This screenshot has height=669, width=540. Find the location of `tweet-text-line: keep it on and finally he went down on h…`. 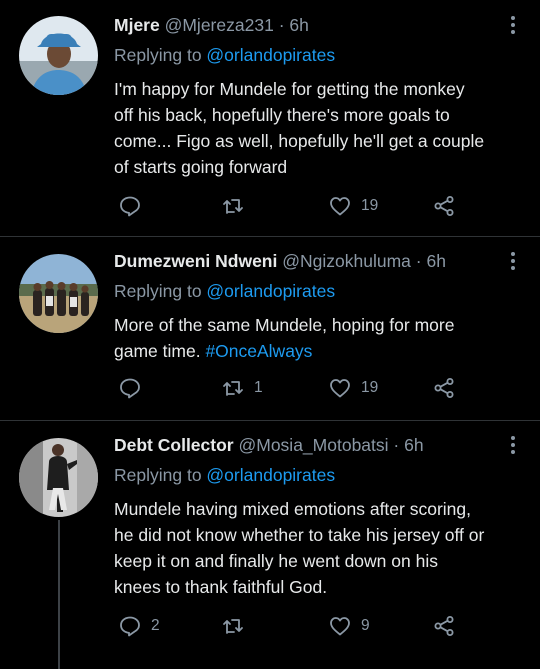

tweet-text-line: keep it on and finally he went down on h… is located at coordinates (276, 561).